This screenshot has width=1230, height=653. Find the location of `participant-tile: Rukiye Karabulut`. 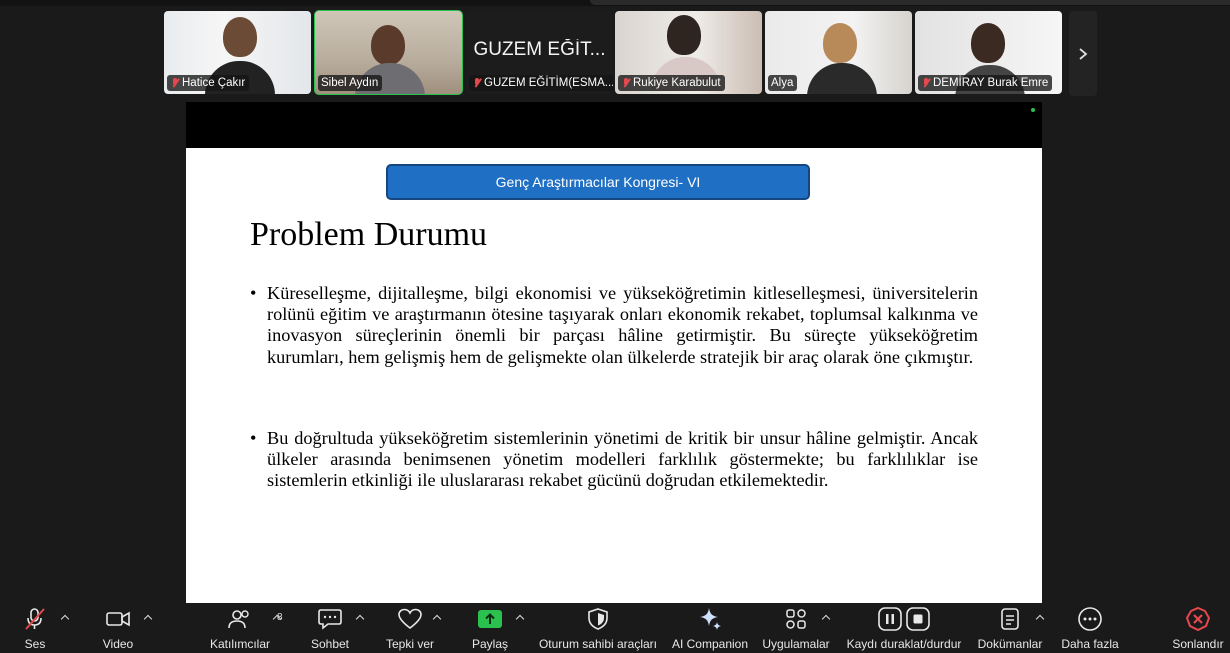

participant-tile: Rukiye Karabulut is located at coordinates (688, 52).